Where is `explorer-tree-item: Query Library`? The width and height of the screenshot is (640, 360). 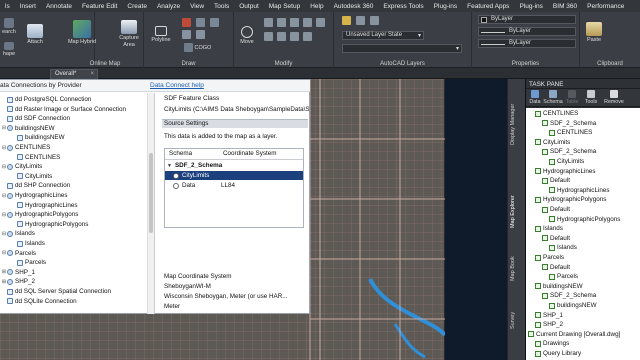 explorer-tree-item: Query Library is located at coordinates (558, 353).